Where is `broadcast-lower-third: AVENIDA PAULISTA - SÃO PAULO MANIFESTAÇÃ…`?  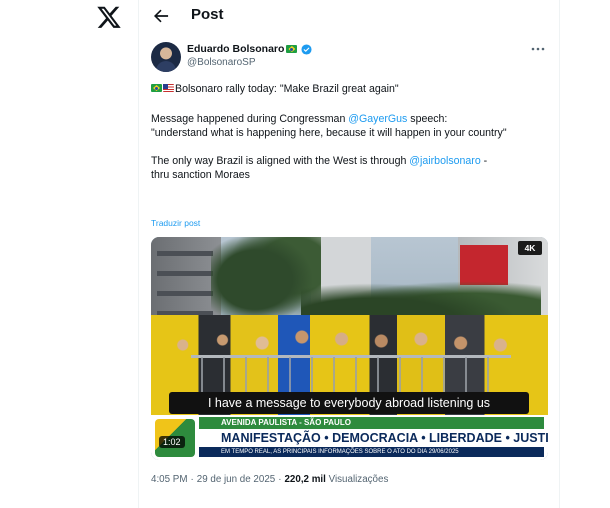 broadcast-lower-third: AVENIDA PAULISTA - SÃO PAULO MANIFESTAÇÃ… is located at coordinates (349, 437).